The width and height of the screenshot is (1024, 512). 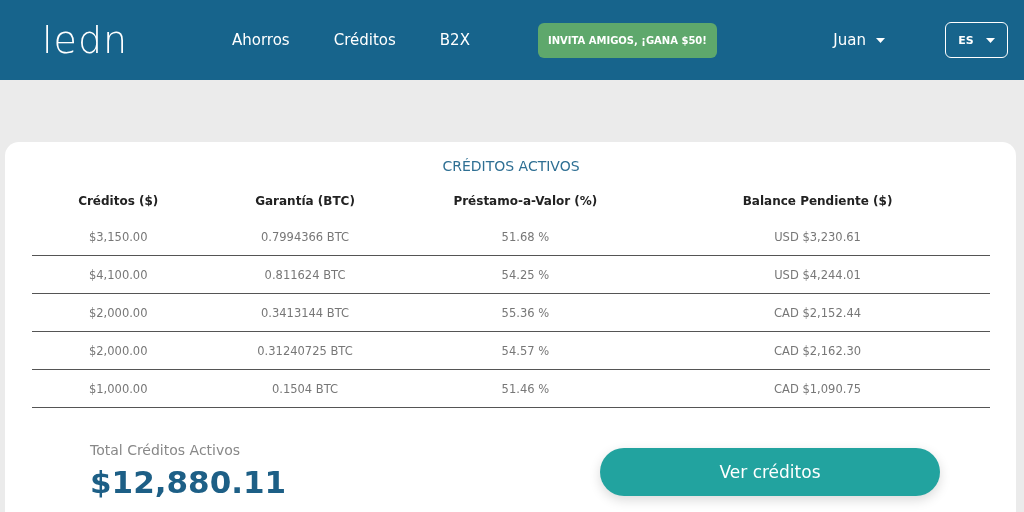 What do you see at coordinates (305, 350) in the screenshot?
I see `table-cell: 0.31240725 BTC` at bounding box center [305, 350].